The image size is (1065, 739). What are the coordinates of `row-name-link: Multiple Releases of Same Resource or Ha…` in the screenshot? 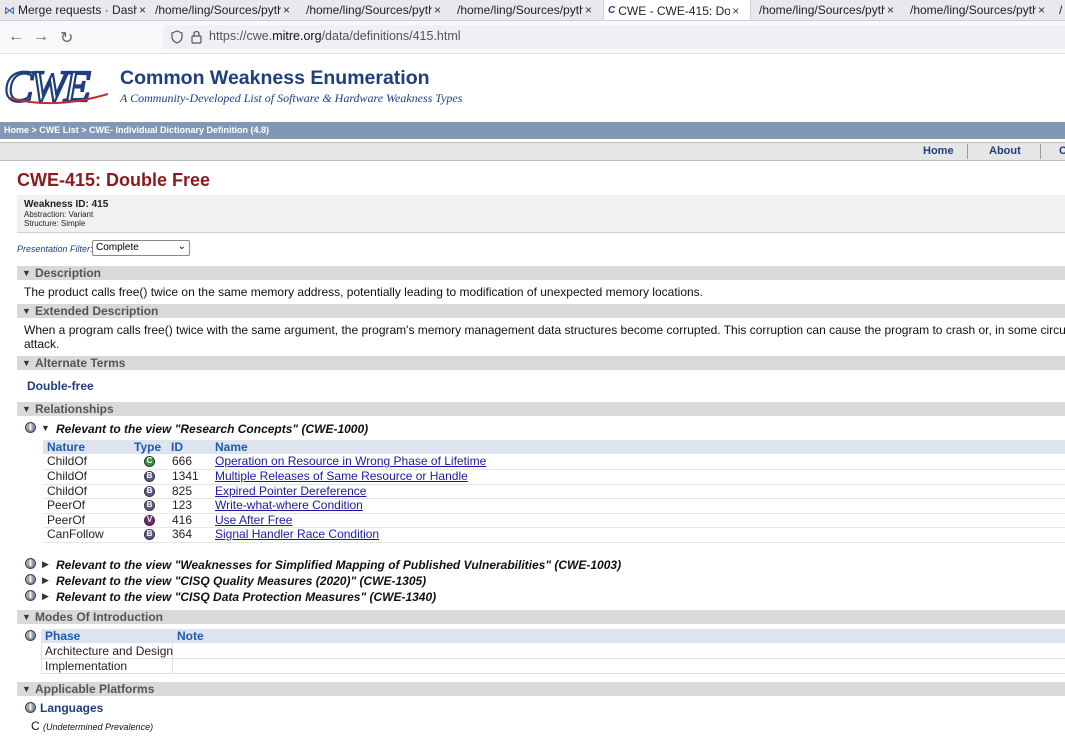 It's located at (341, 476).